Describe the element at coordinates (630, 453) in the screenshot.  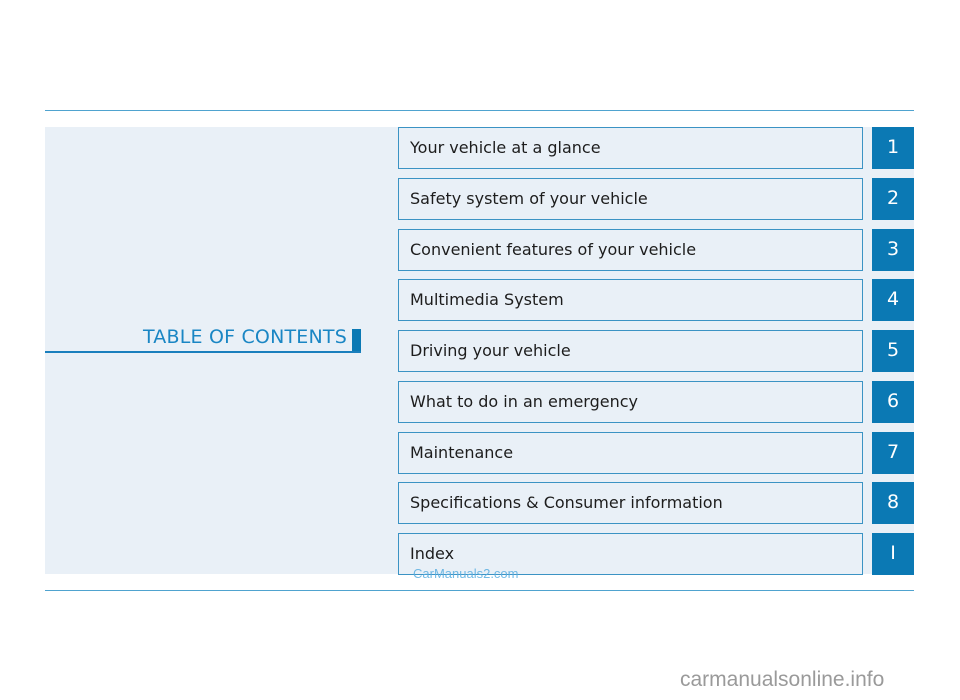
I see `chapter-link: Maintenance` at that location.